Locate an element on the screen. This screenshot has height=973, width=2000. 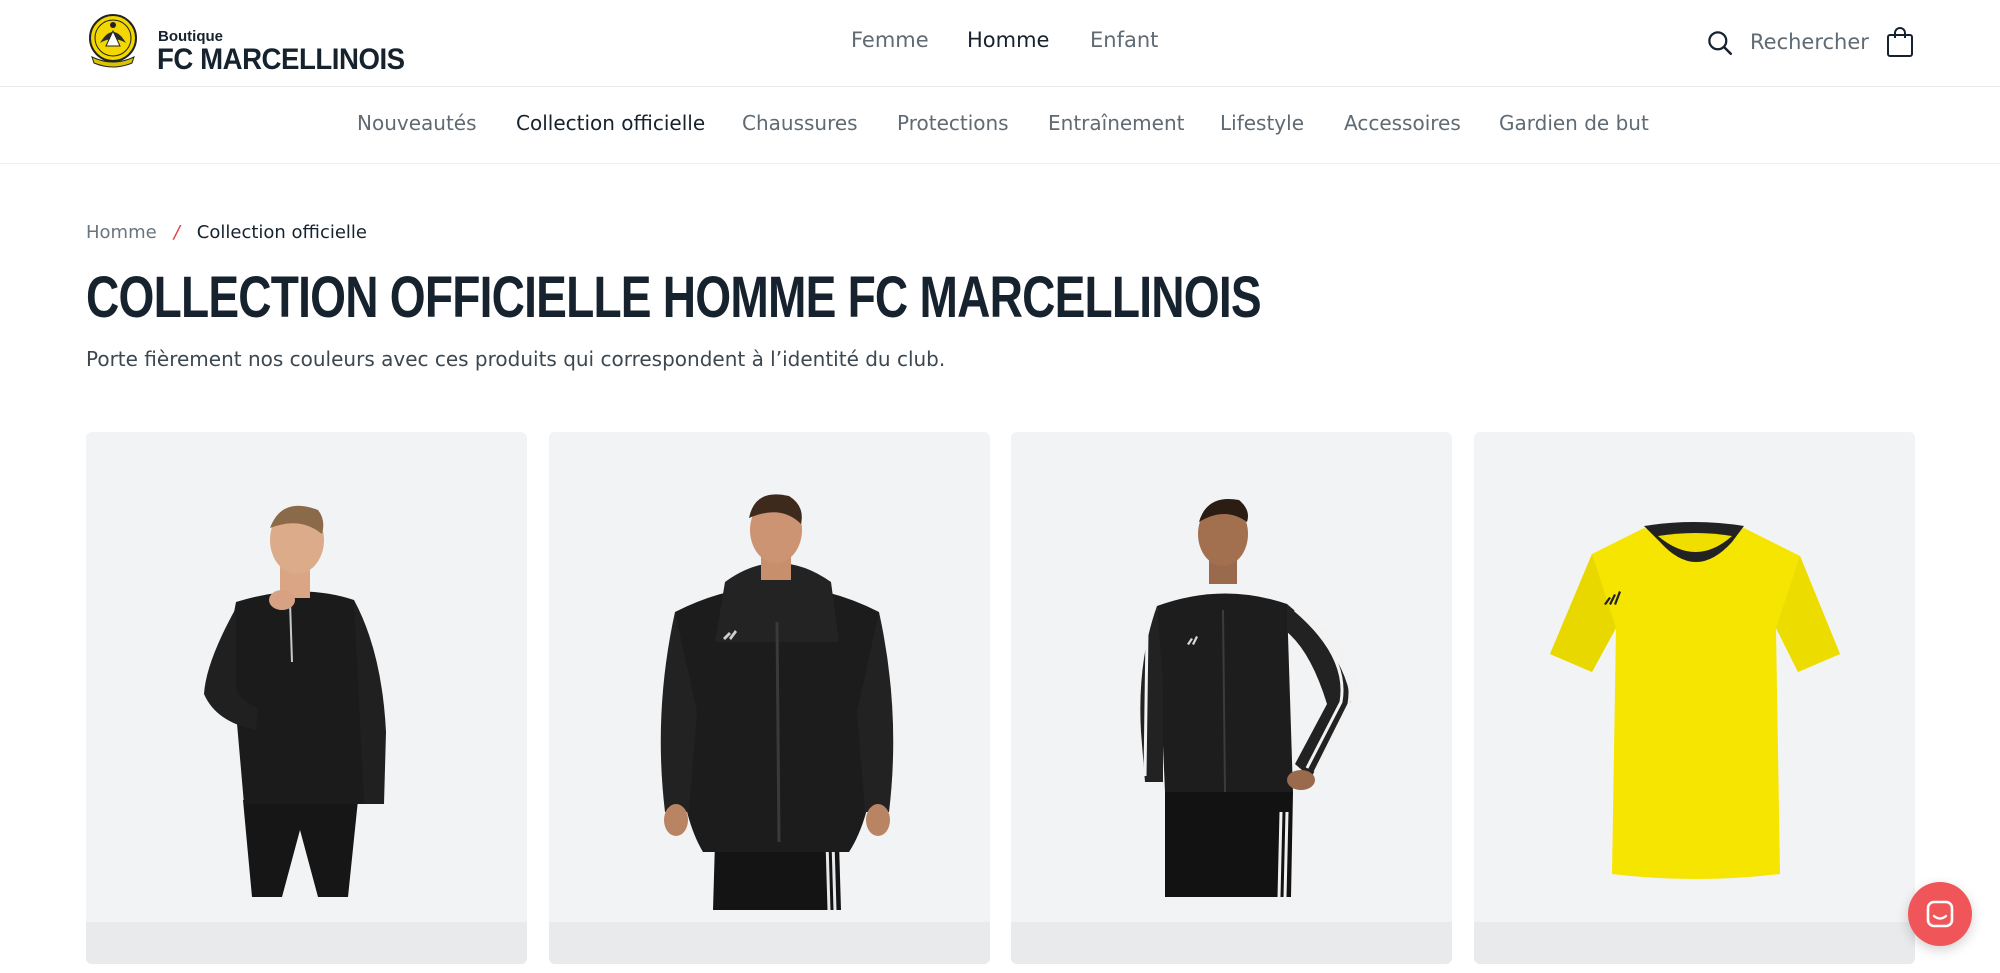
category-collection-officielle: Collection officielle is located at coordinates (610, 123).